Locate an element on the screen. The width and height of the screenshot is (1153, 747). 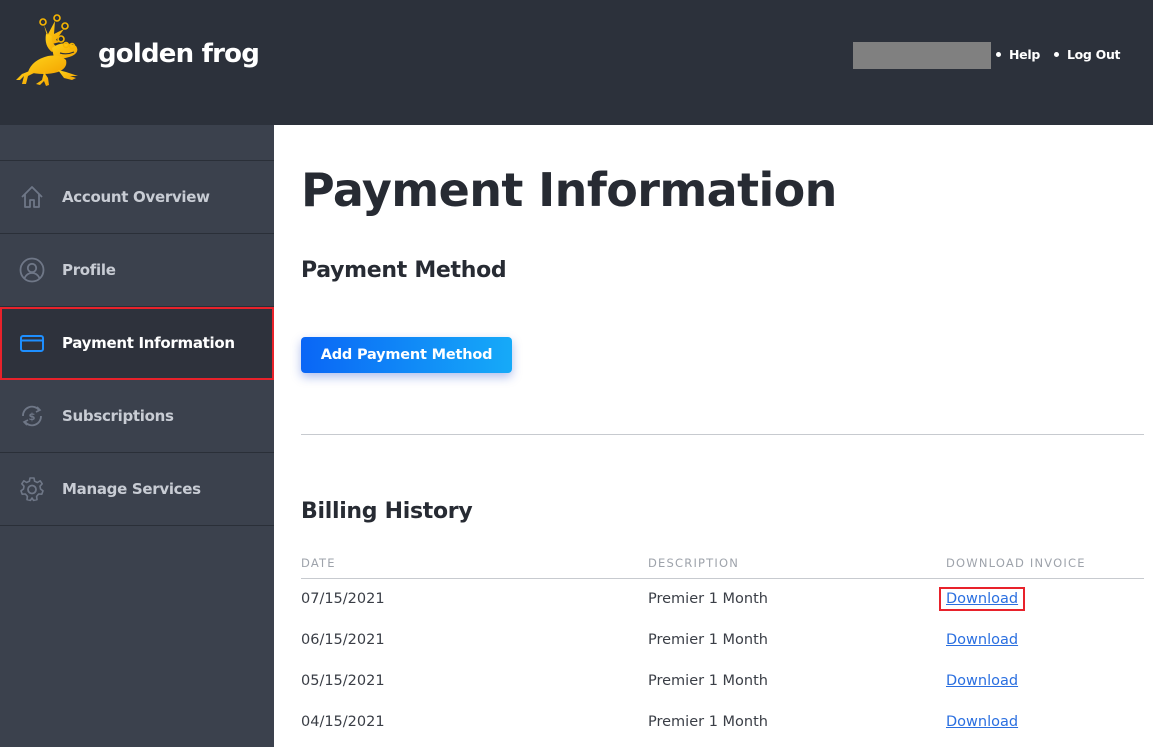
billing-history-heading: Billing History is located at coordinates (387, 511).